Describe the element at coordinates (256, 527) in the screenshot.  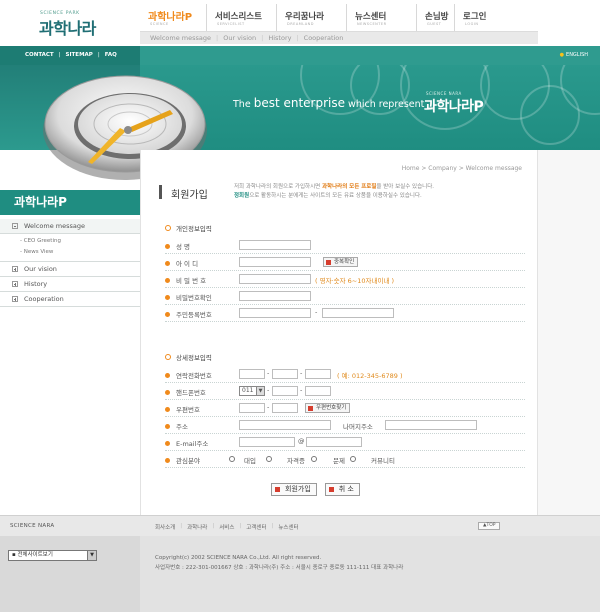
I see `footer-link-support: 고객센터` at that location.